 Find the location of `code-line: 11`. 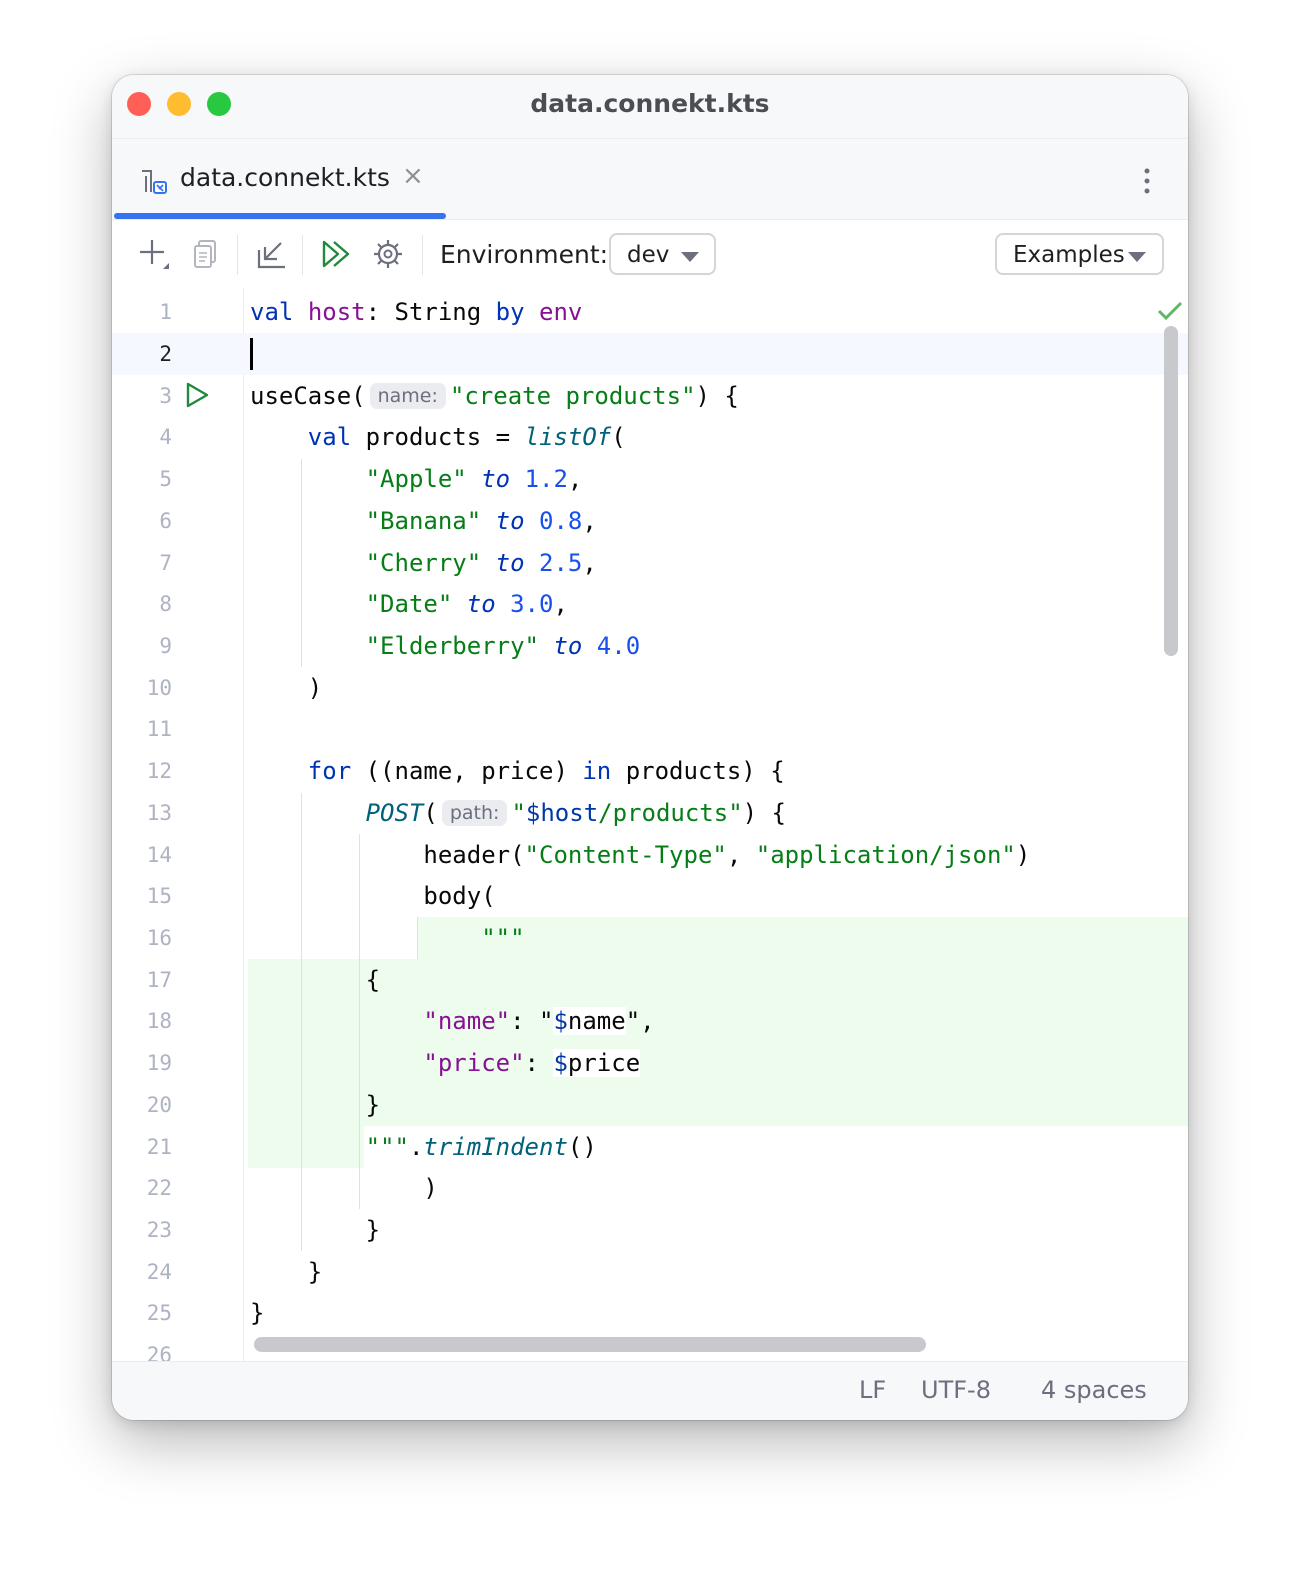

code-line: 11 is located at coordinates (650, 729).